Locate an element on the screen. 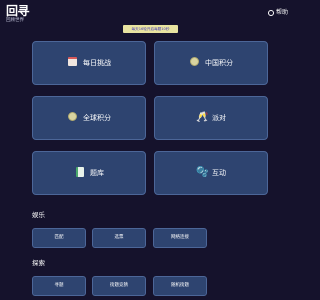  network-connect-button: 网络连接 is located at coordinates (180, 238).